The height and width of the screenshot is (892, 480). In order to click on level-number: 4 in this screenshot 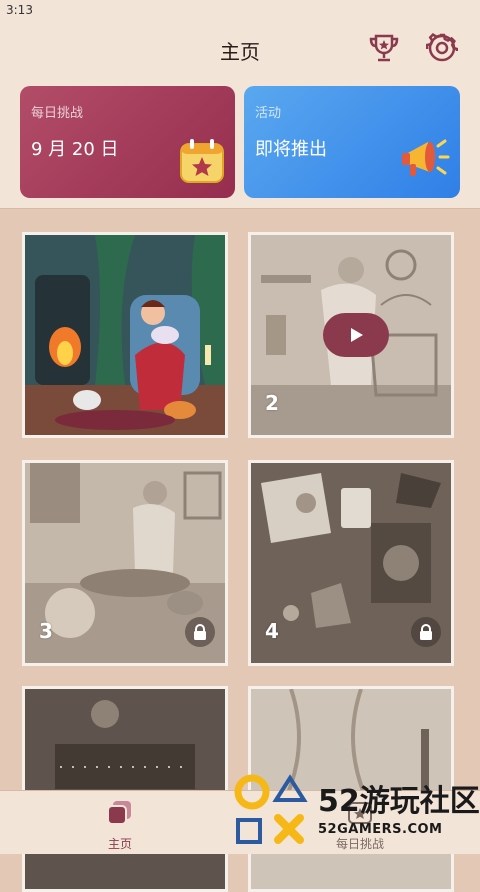, I will do `click(272, 631)`.